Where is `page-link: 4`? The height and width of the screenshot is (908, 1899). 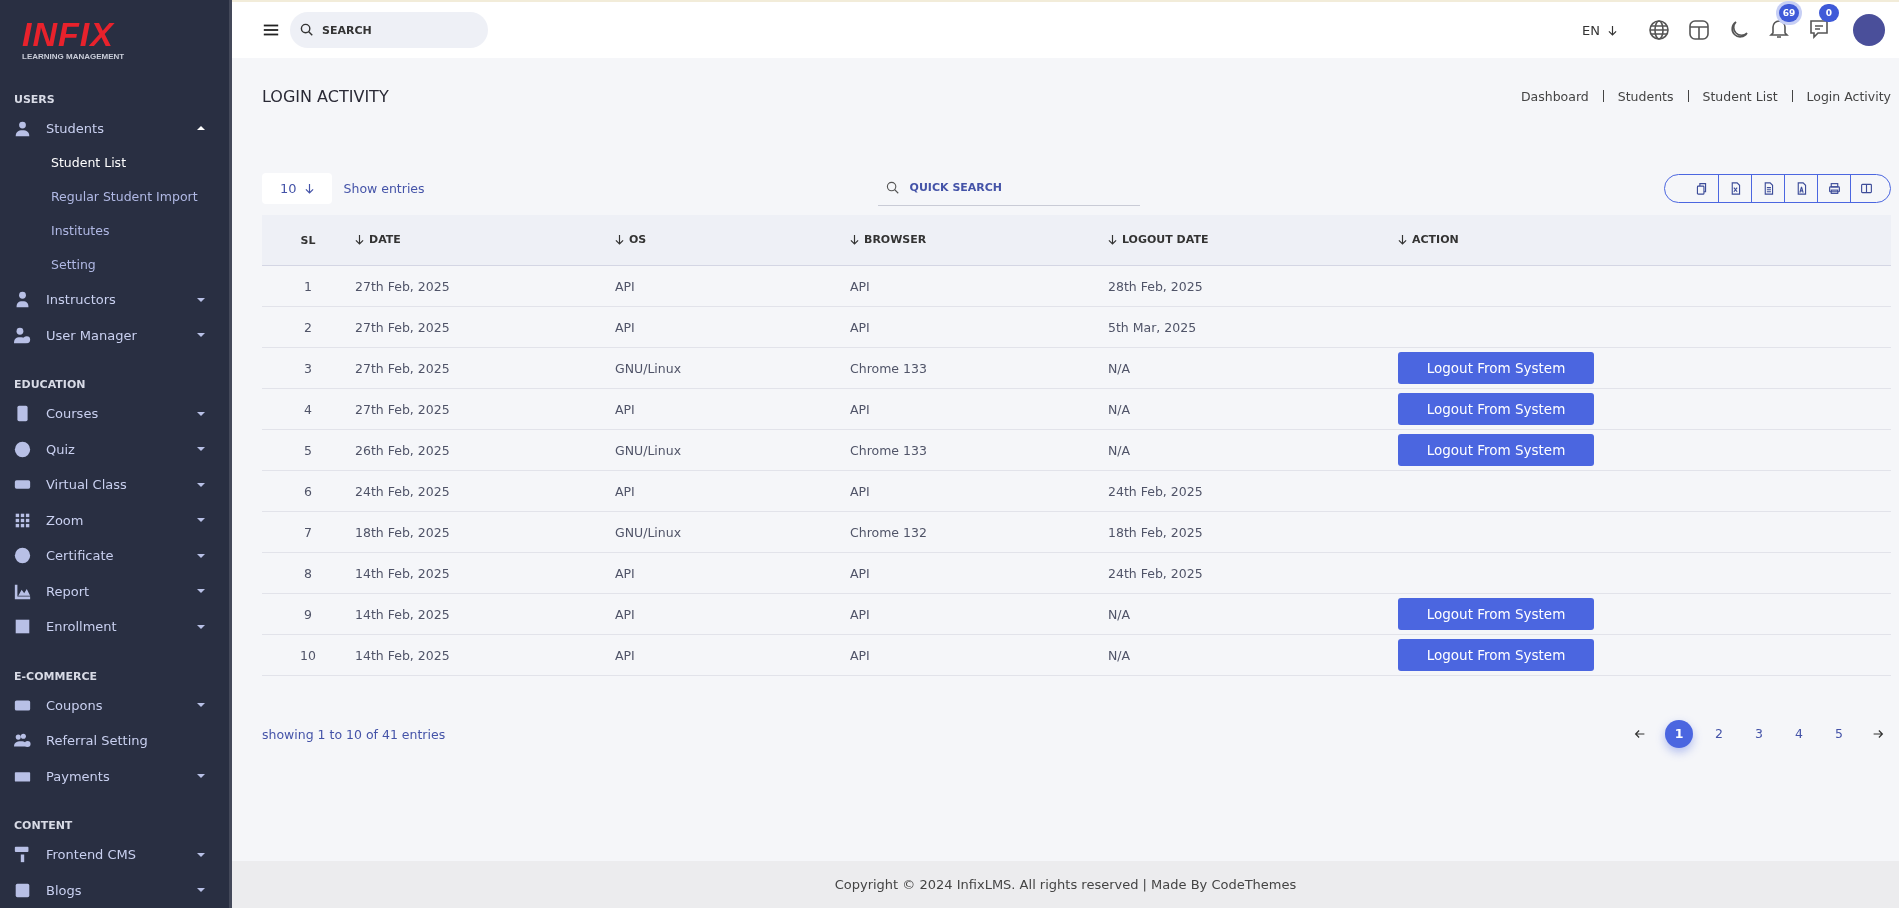
page-link: 4 is located at coordinates (1799, 734).